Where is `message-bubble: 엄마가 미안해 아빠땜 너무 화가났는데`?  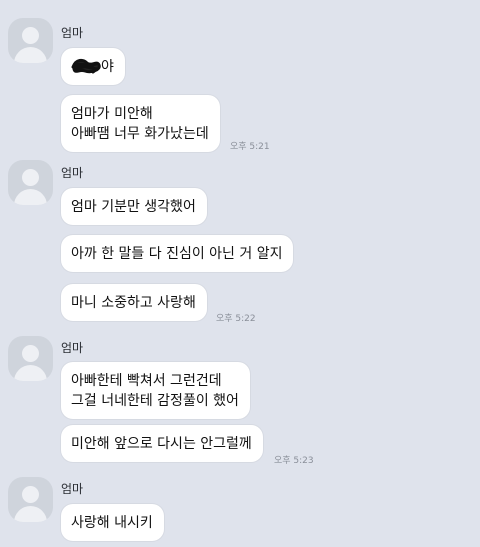
message-bubble: 엄마가 미안해 아빠땜 너무 화가났는데 is located at coordinates (140, 123).